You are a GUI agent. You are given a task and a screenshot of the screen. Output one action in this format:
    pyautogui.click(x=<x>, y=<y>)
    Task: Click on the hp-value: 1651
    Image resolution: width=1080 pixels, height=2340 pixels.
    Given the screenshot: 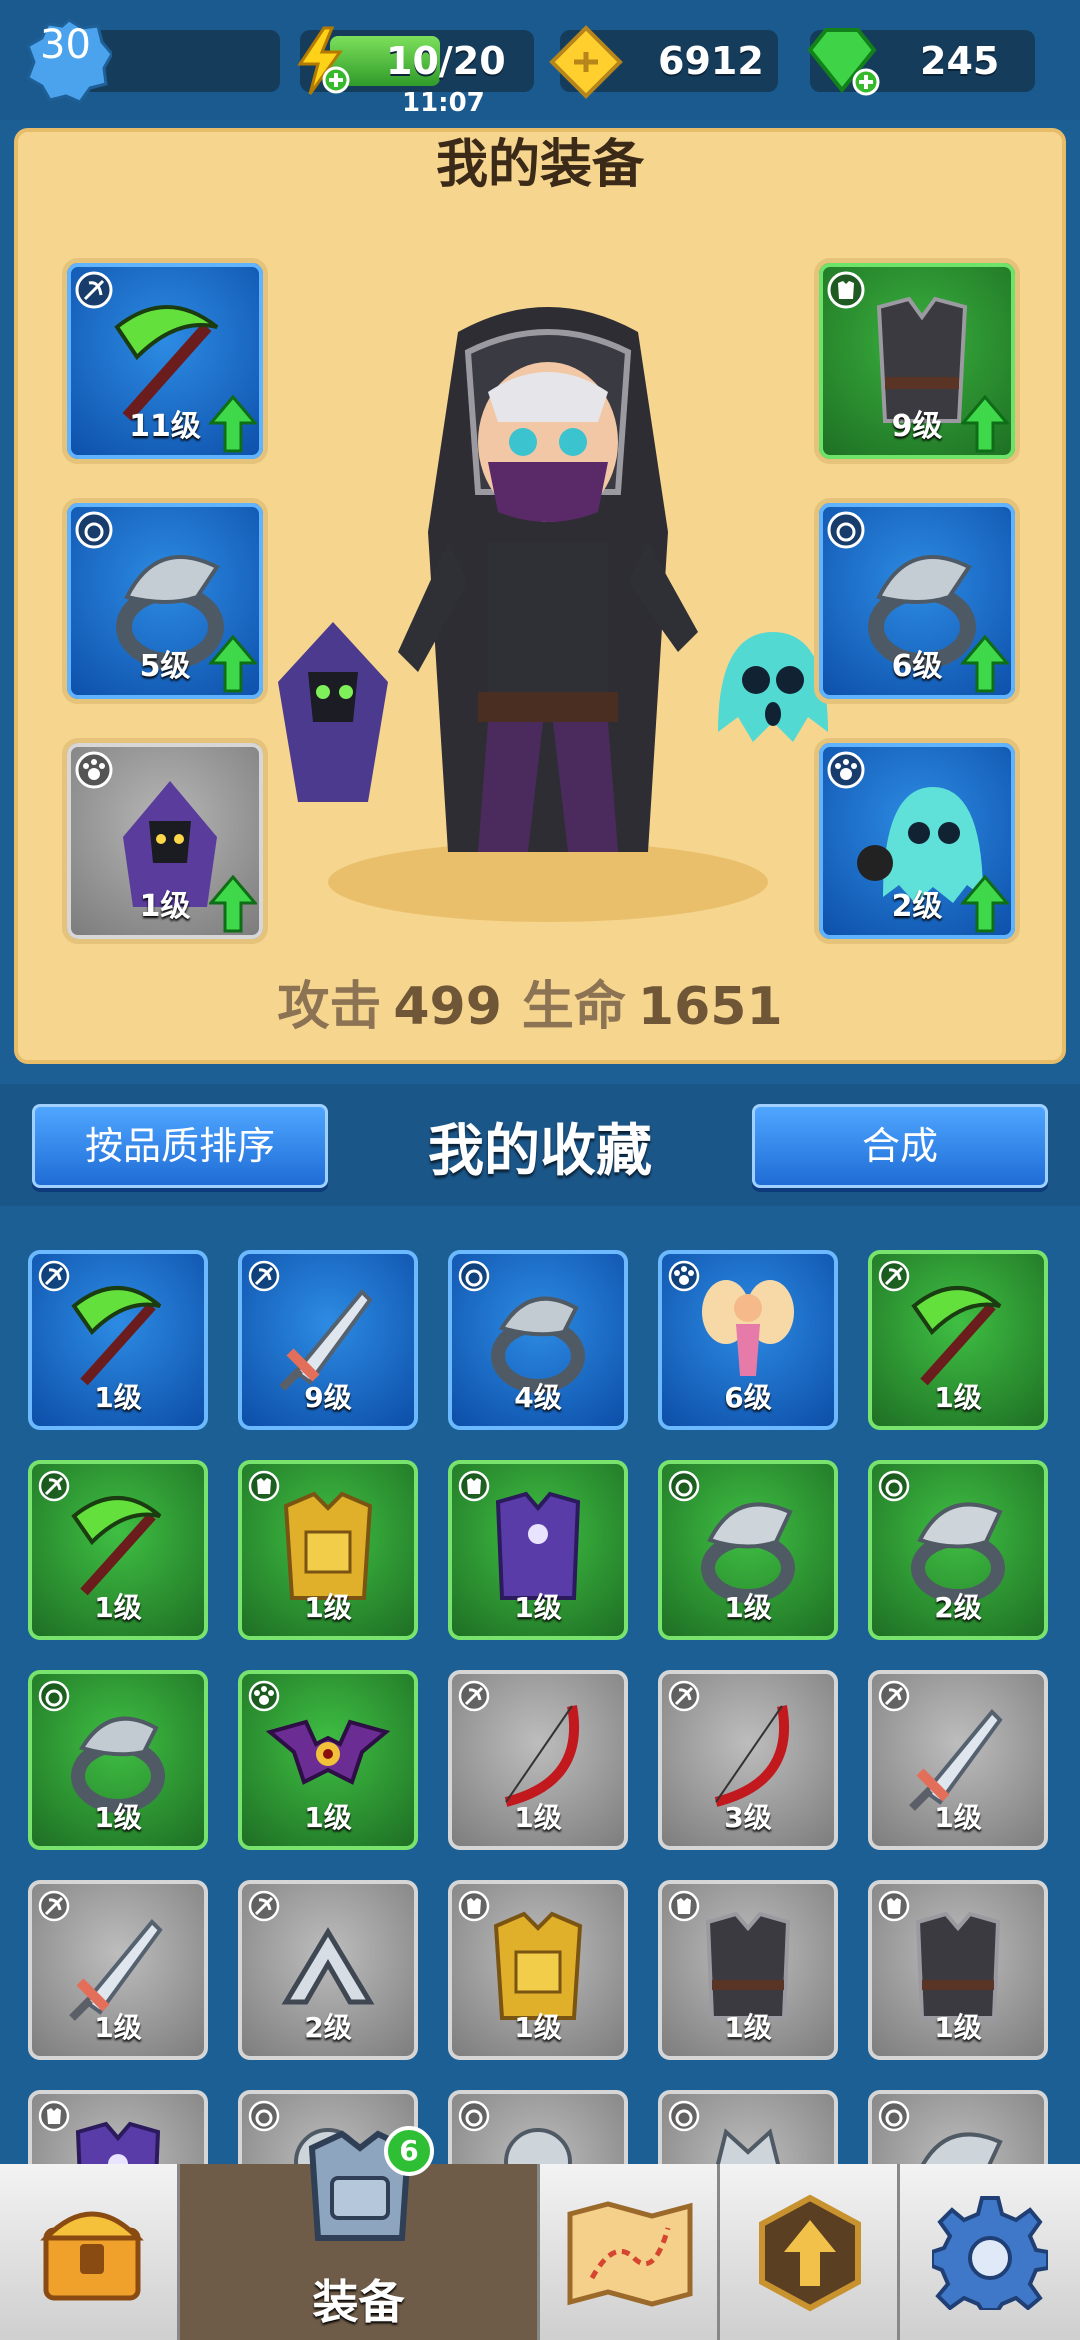 What is the action you would take?
    pyautogui.click(x=710, y=1007)
    